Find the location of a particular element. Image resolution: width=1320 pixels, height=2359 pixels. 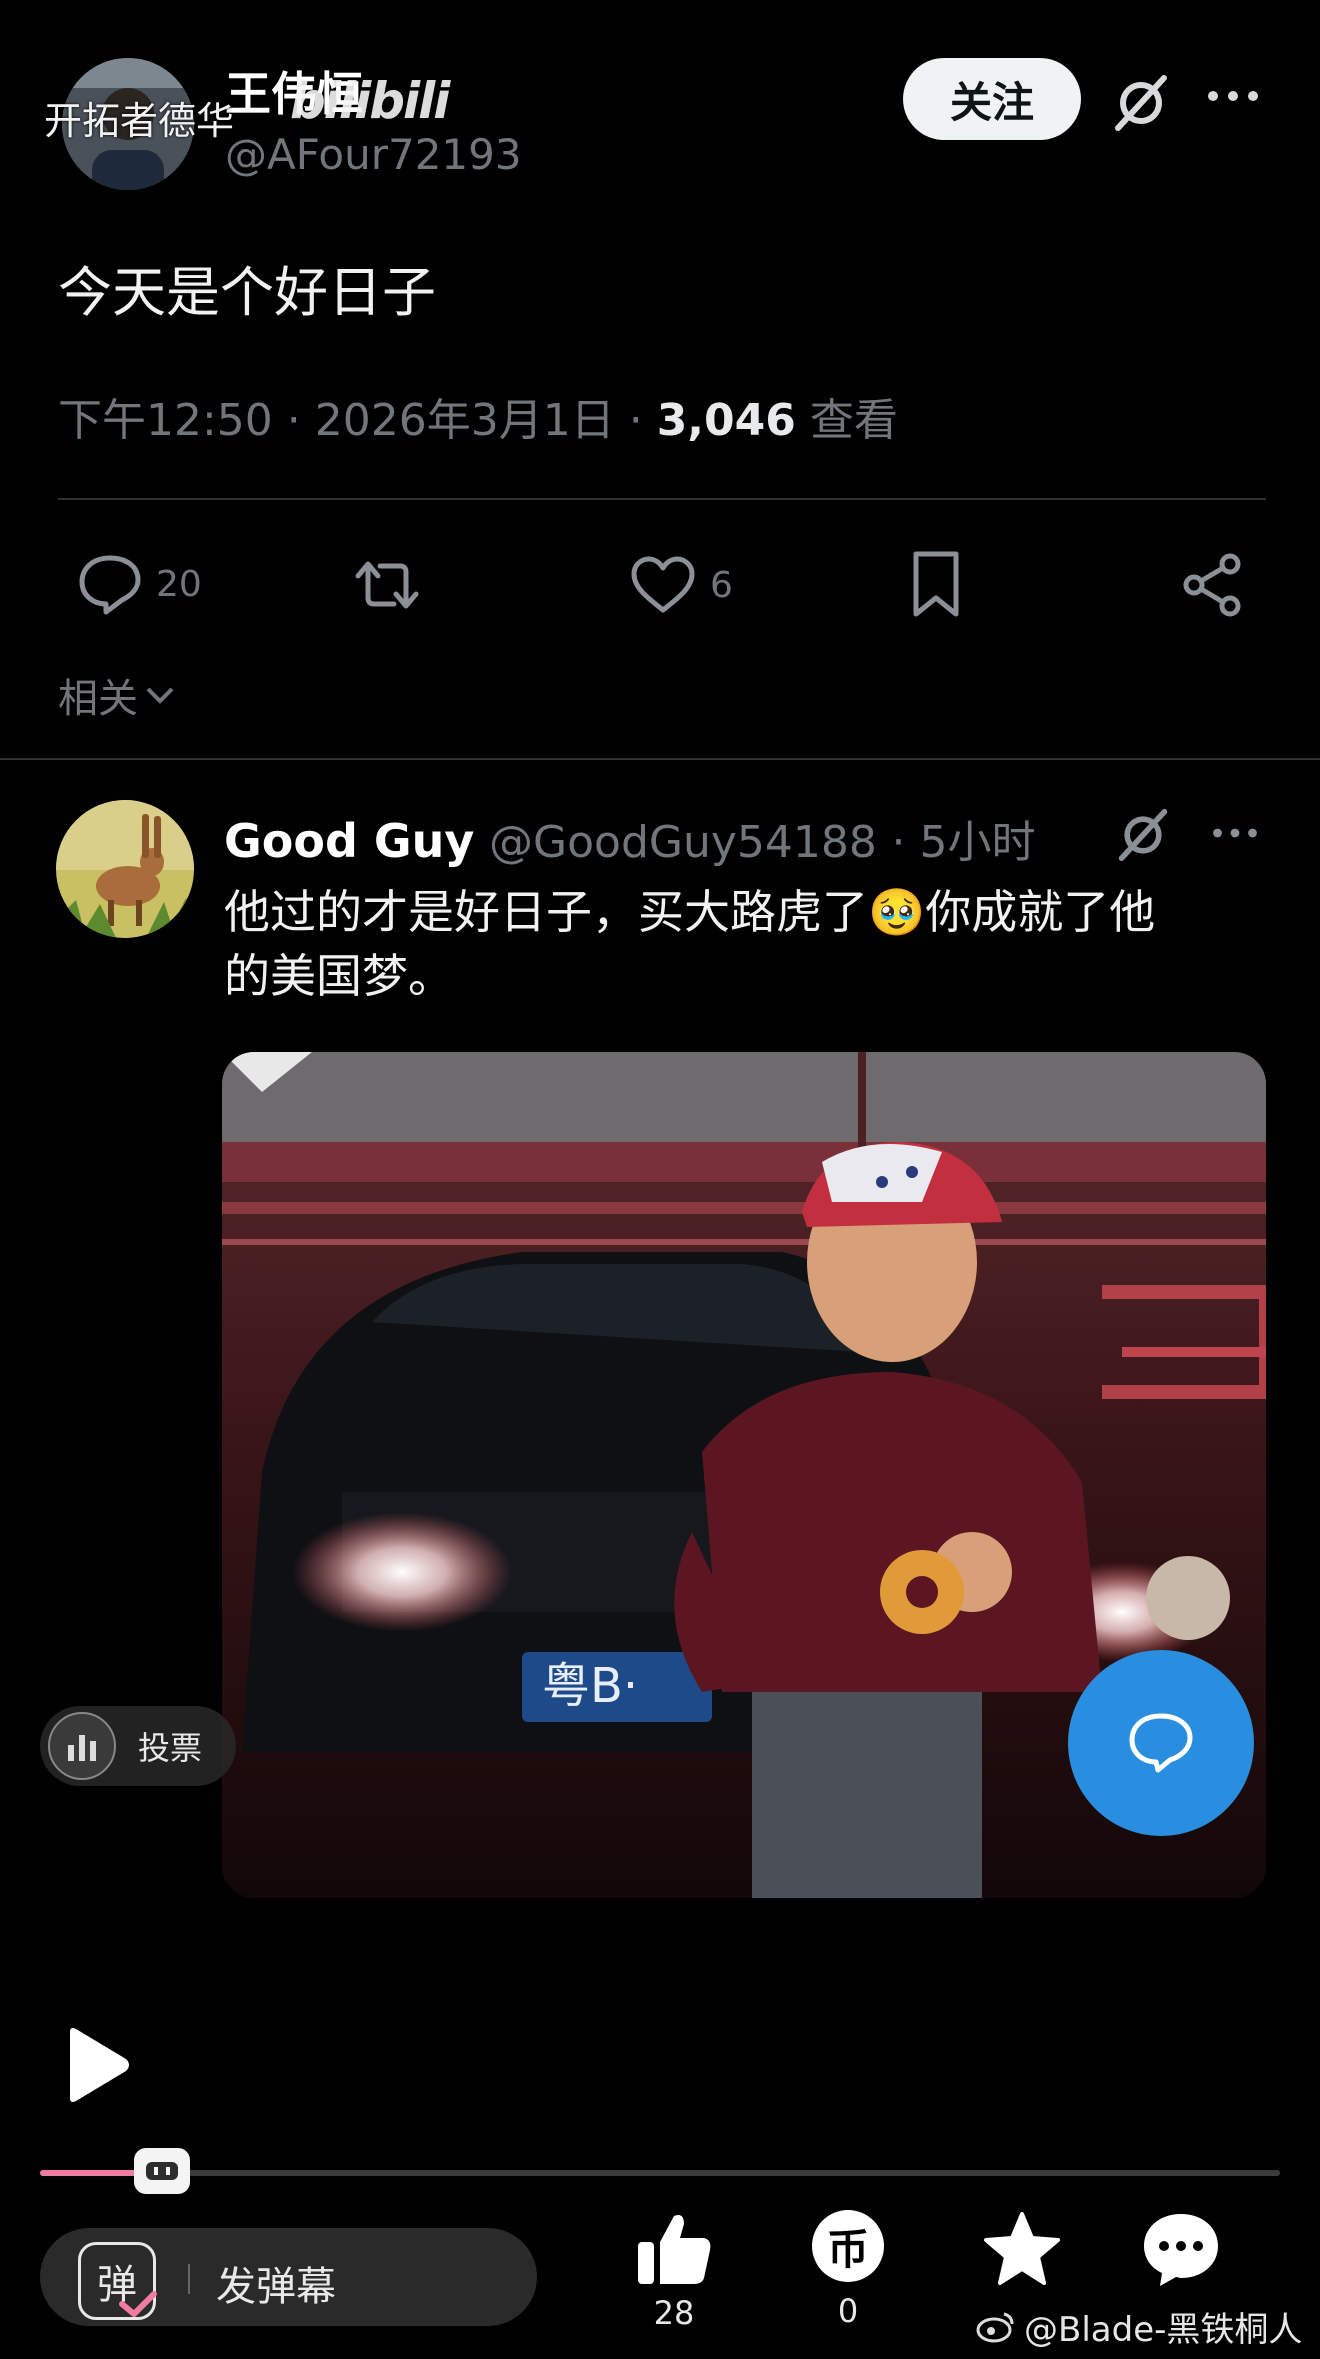

reply-handle: @GoodGuy54188 is located at coordinates (683, 842).